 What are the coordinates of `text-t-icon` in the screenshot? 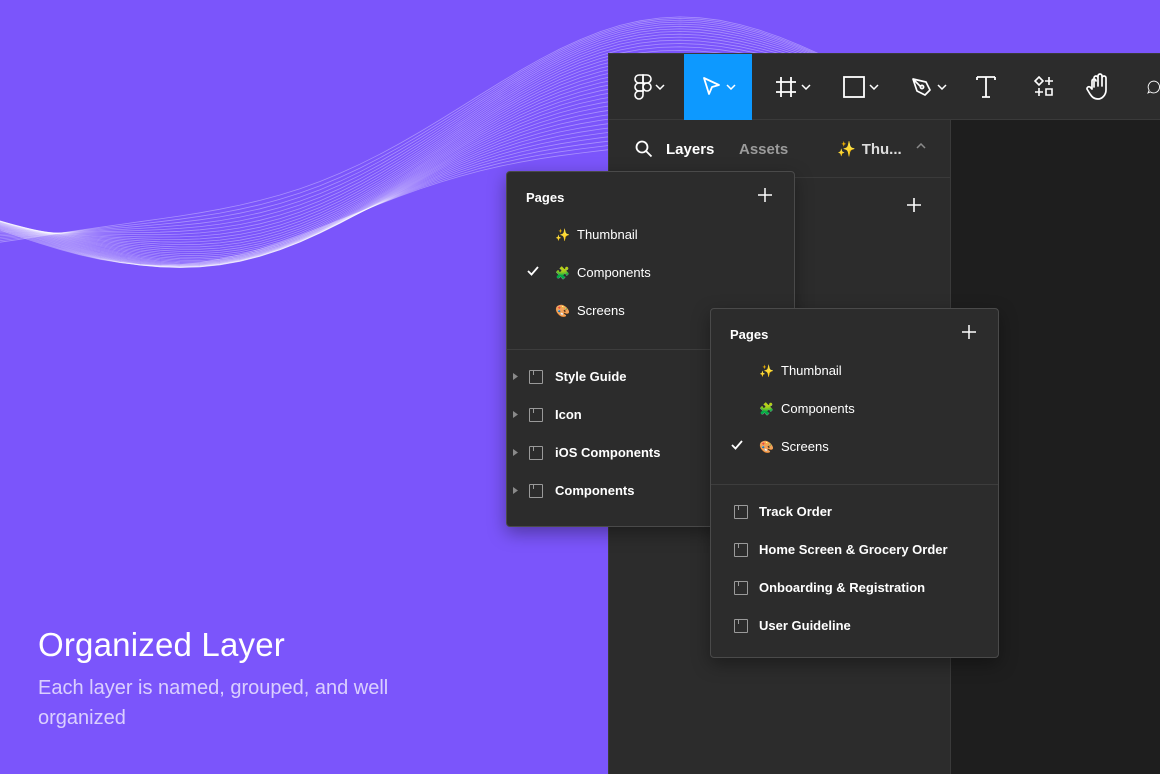 It's located at (986, 87).